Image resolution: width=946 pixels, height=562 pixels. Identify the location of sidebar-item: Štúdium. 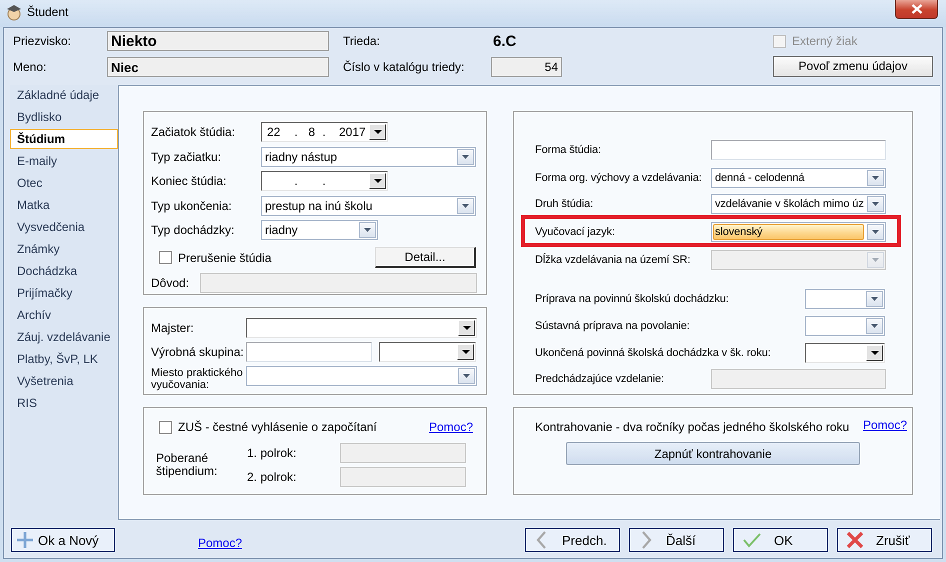
(64, 139).